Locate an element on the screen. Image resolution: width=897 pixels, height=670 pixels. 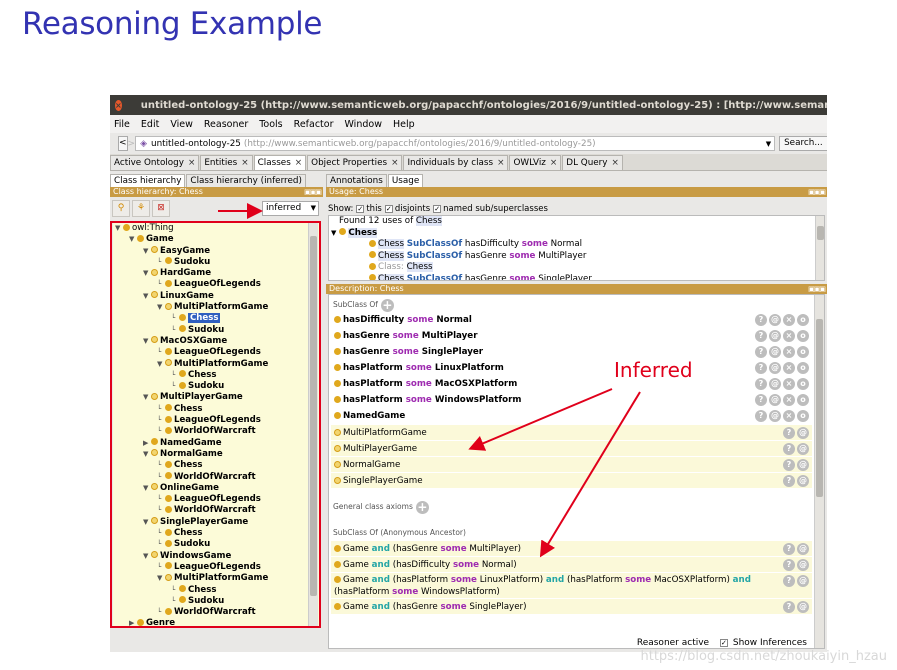
forward-button: > is located at coordinates (132, 144).